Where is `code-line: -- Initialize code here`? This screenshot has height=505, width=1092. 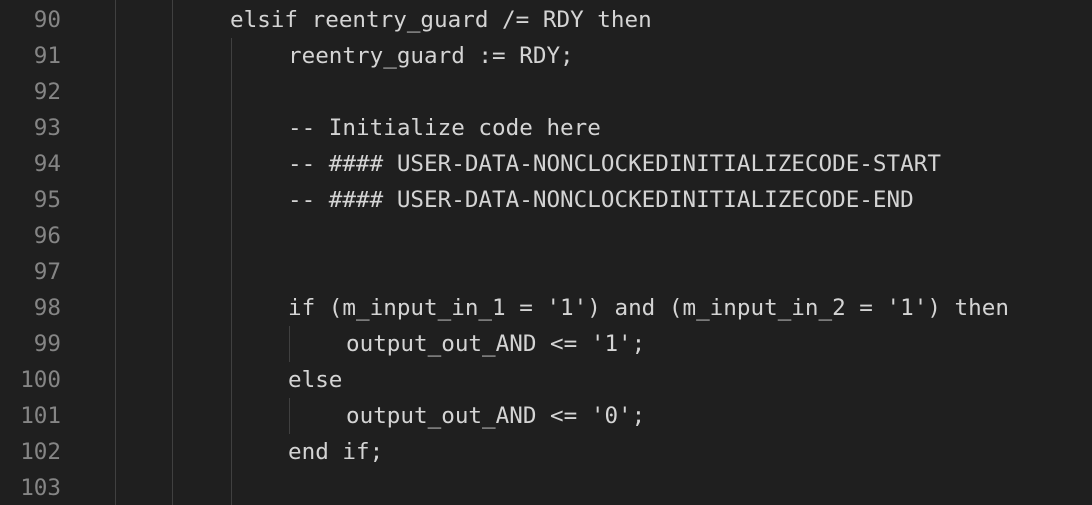
code-line: -- Initialize code here is located at coordinates (444, 128).